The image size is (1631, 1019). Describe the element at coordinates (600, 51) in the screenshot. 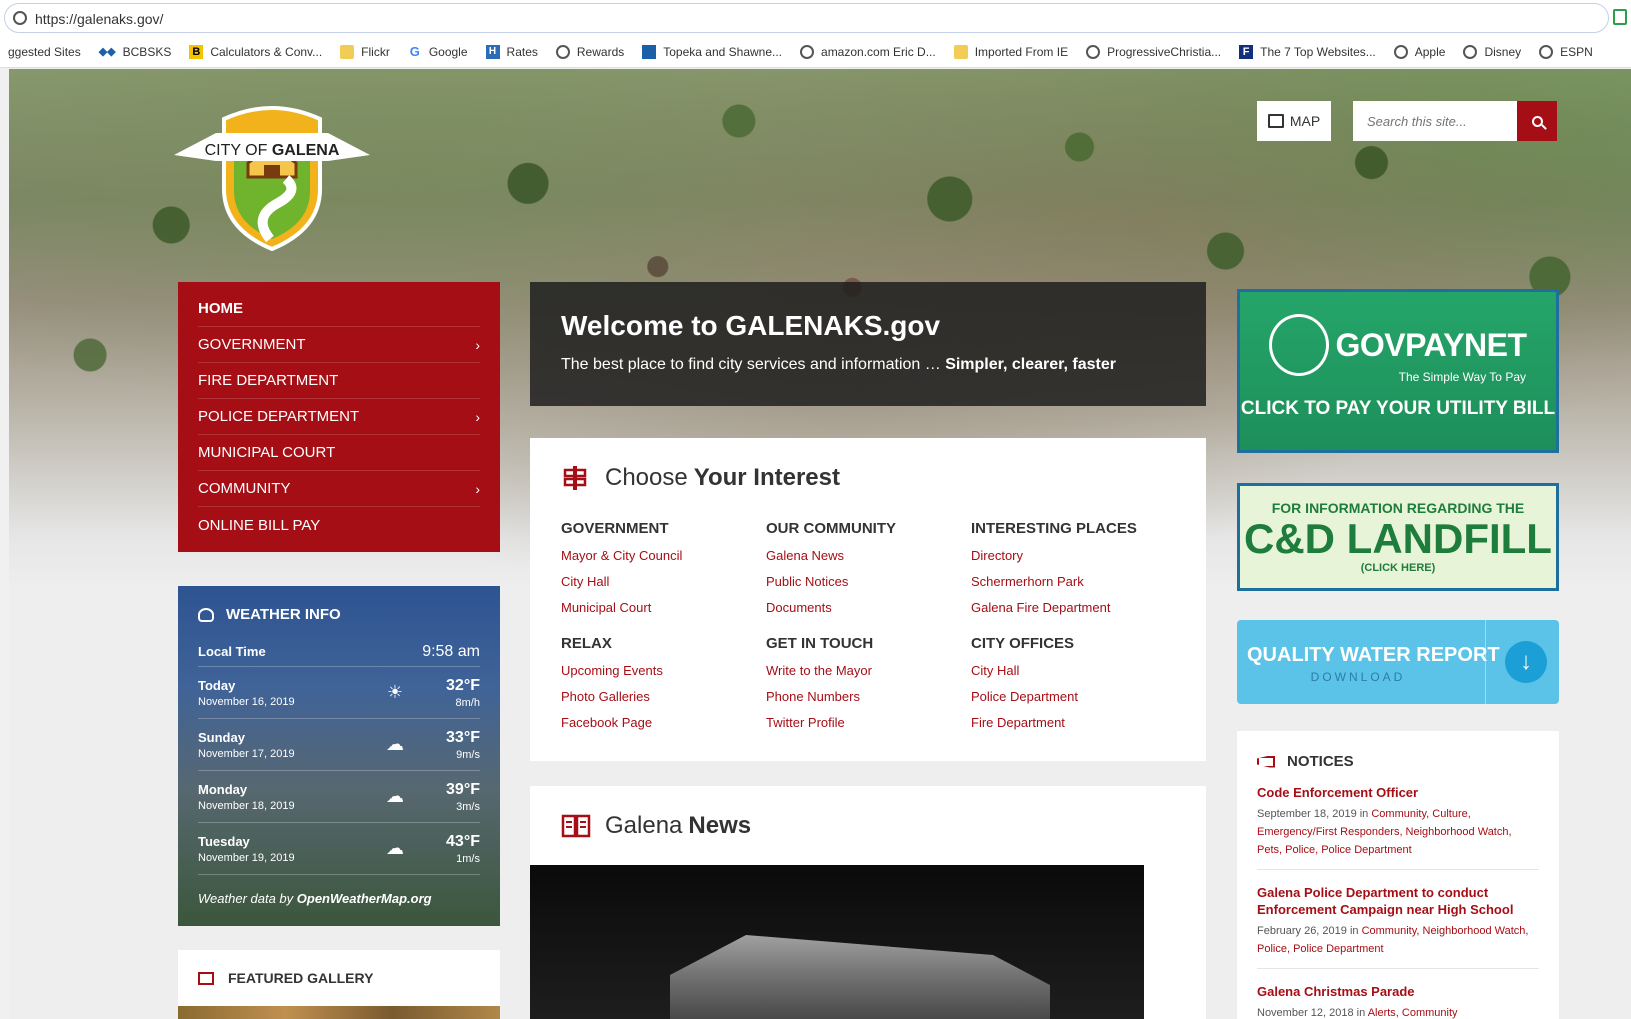

I see `bookmark-label: Rewards` at that location.